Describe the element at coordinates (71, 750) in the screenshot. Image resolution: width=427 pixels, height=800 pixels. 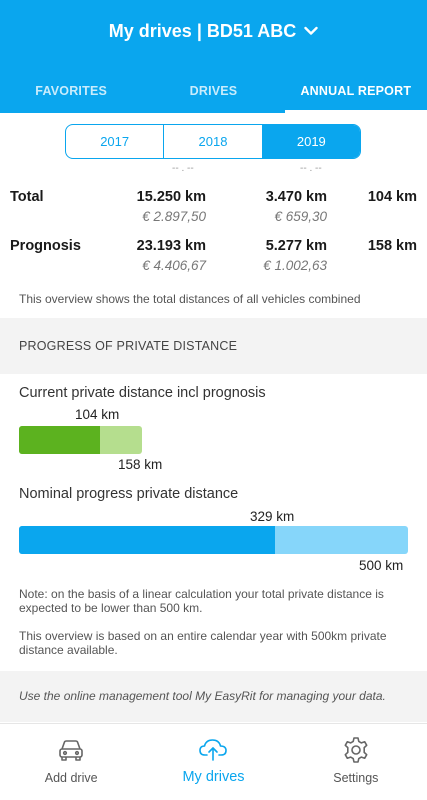
I see `car-icon` at that location.